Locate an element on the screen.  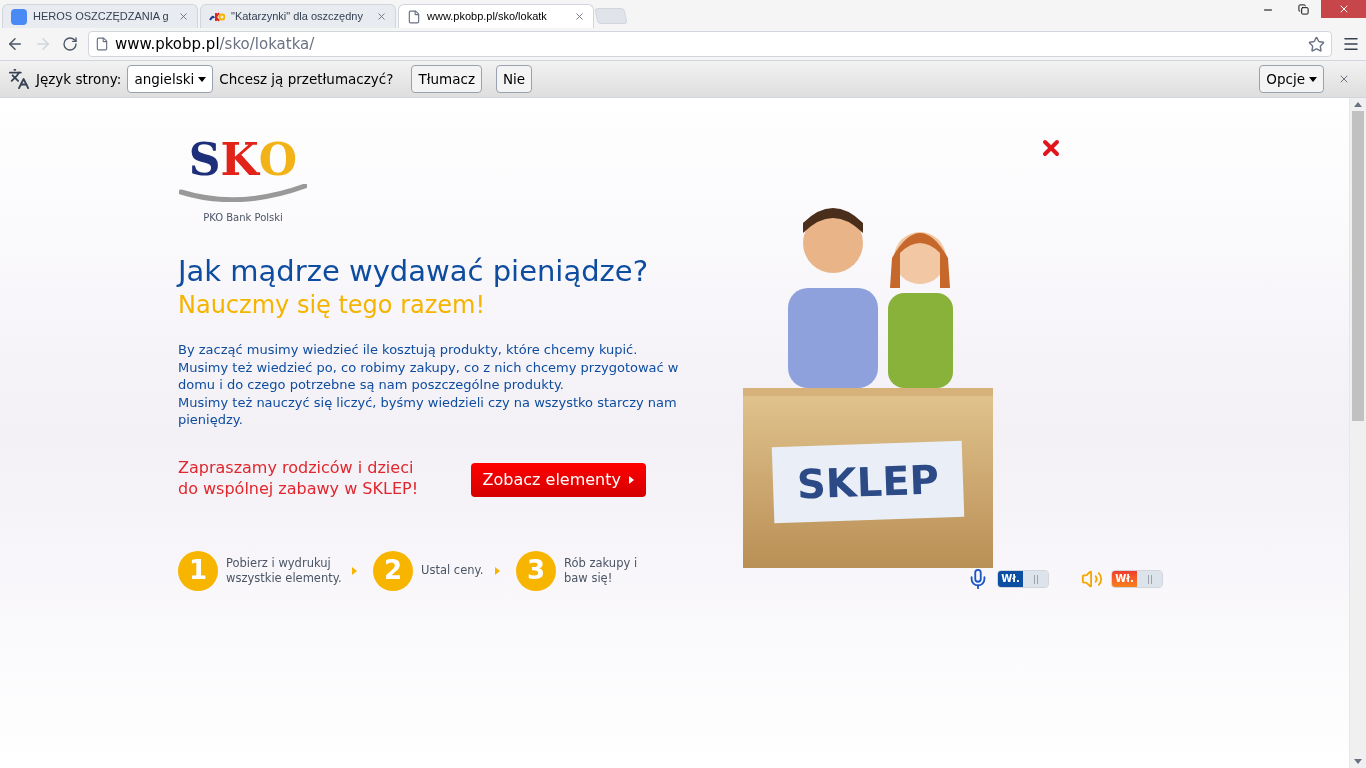
sko-tab-icon is located at coordinates (217, 16).